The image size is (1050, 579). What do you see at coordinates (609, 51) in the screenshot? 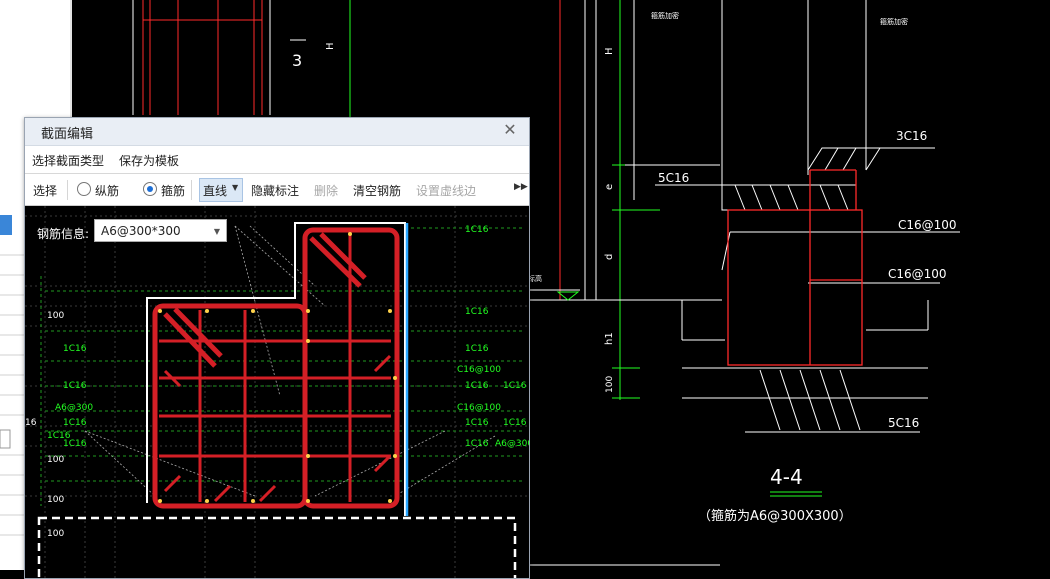
I see `dim-label-H-right: H` at bounding box center [609, 51].